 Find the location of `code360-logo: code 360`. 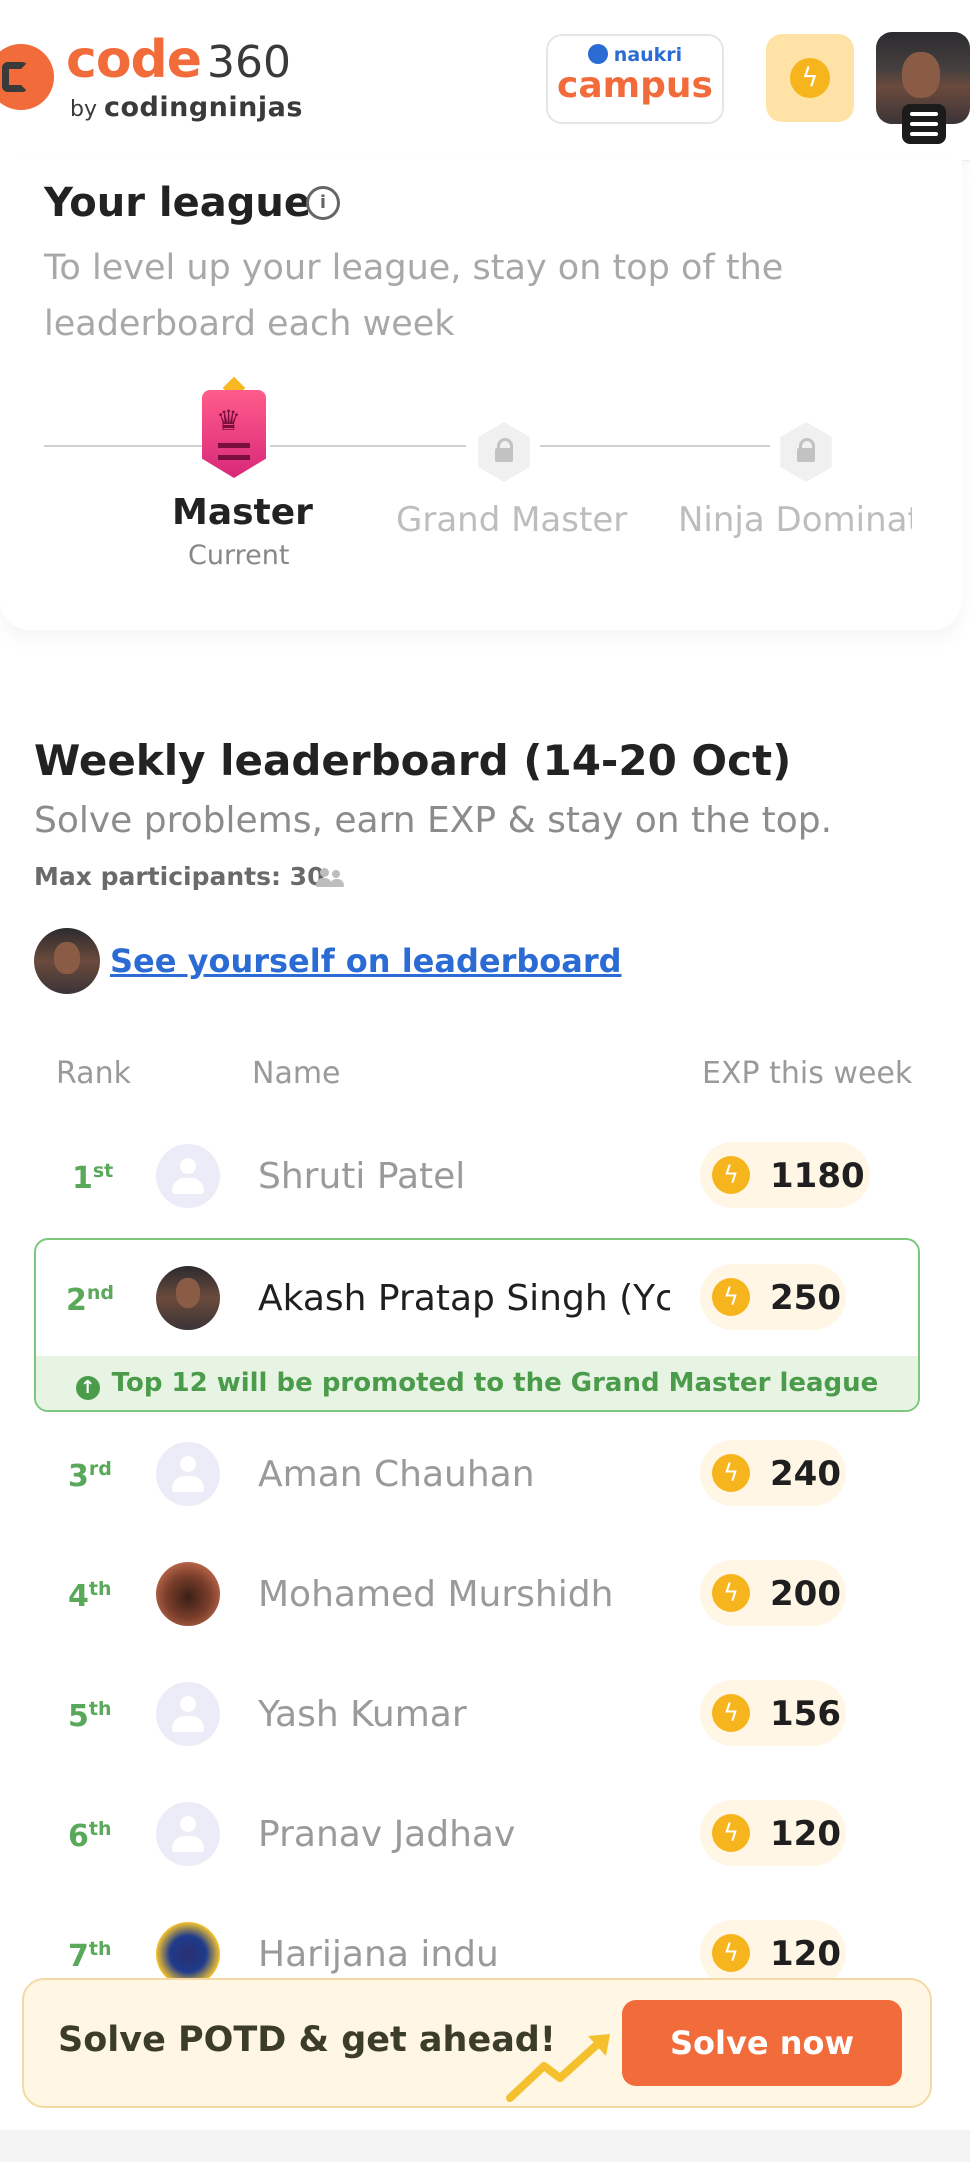

code360-logo: code 360 is located at coordinates (178, 60).